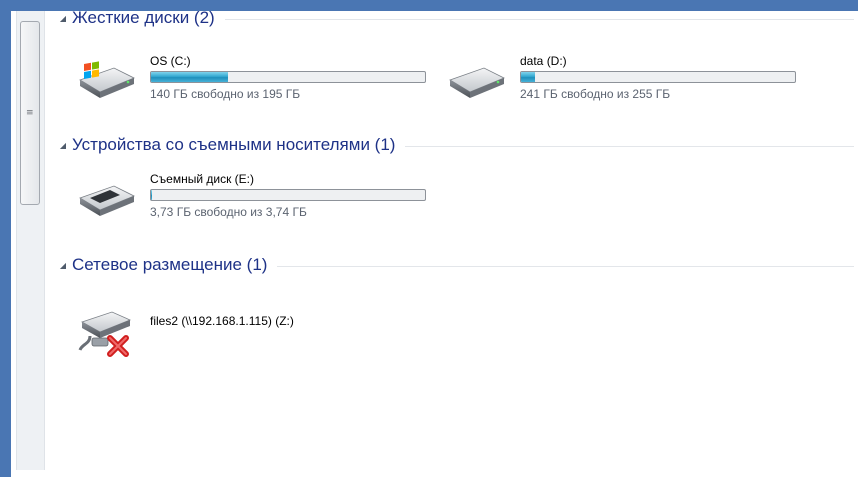  Describe the element at coordinates (222, 321) in the screenshot. I see `drive-name: files2 (\\192.168.1.115) (Z:)` at that location.